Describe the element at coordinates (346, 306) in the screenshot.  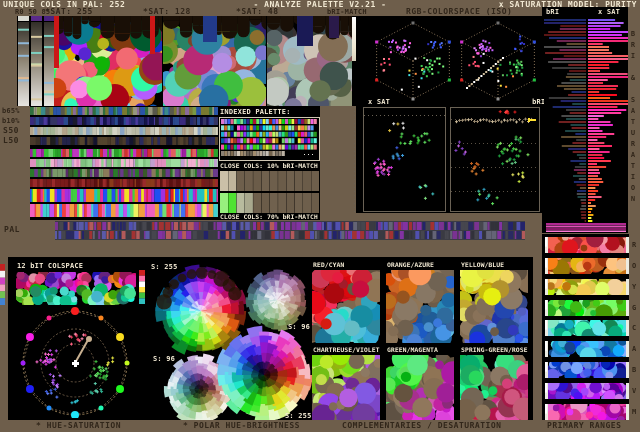
I see `comp-panel-red-cyan` at that location.